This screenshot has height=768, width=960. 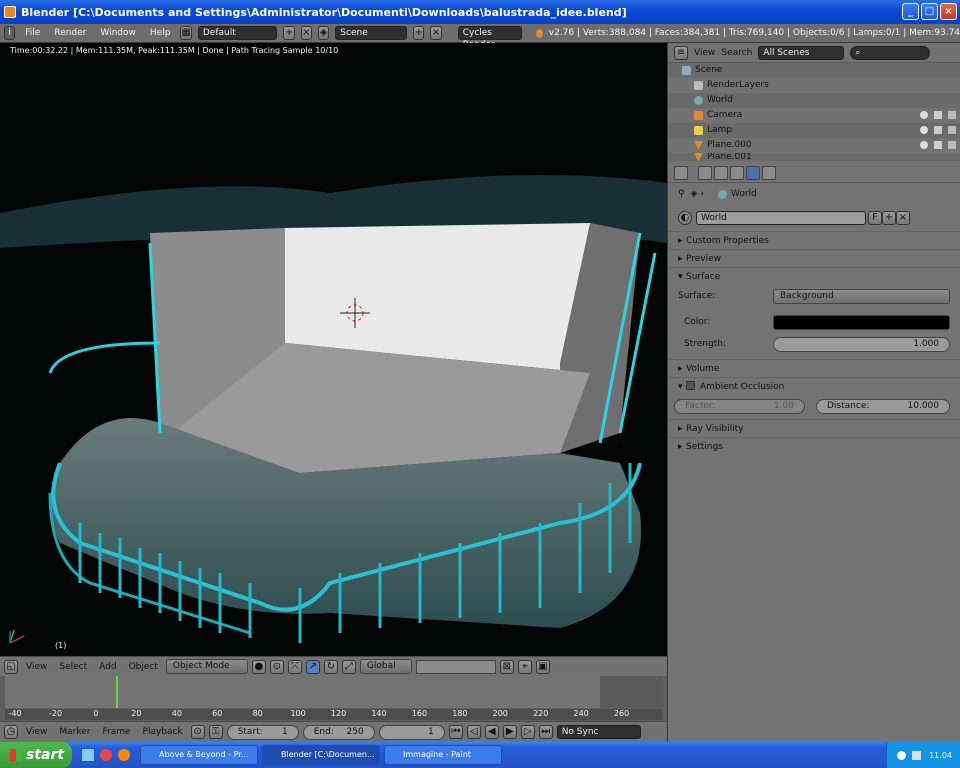 What do you see at coordinates (289, 33) in the screenshot?
I see `add-layout-button: +` at bounding box center [289, 33].